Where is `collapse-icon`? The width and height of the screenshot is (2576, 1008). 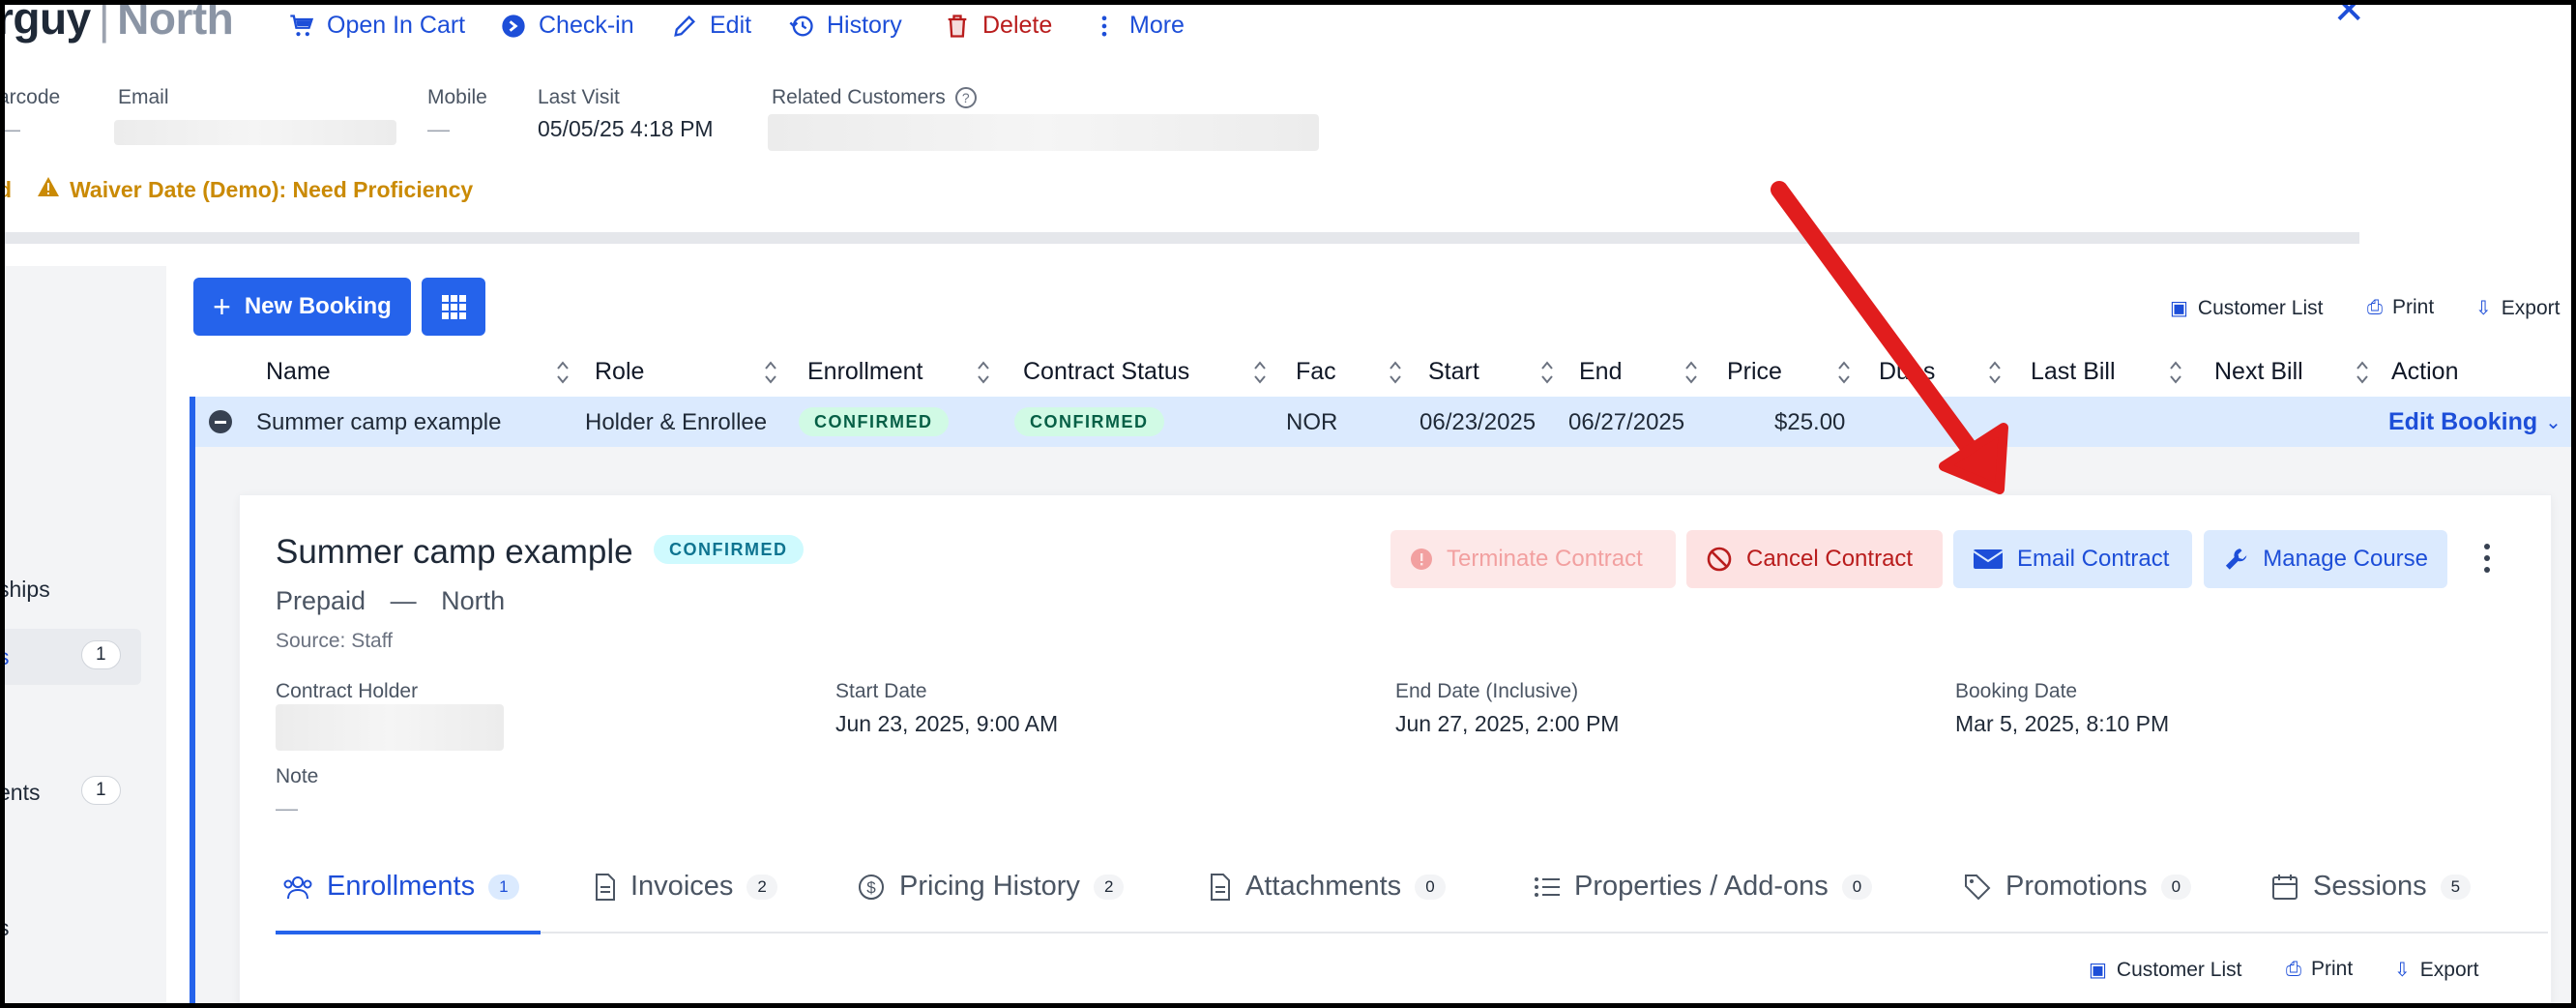 collapse-icon is located at coordinates (220, 421).